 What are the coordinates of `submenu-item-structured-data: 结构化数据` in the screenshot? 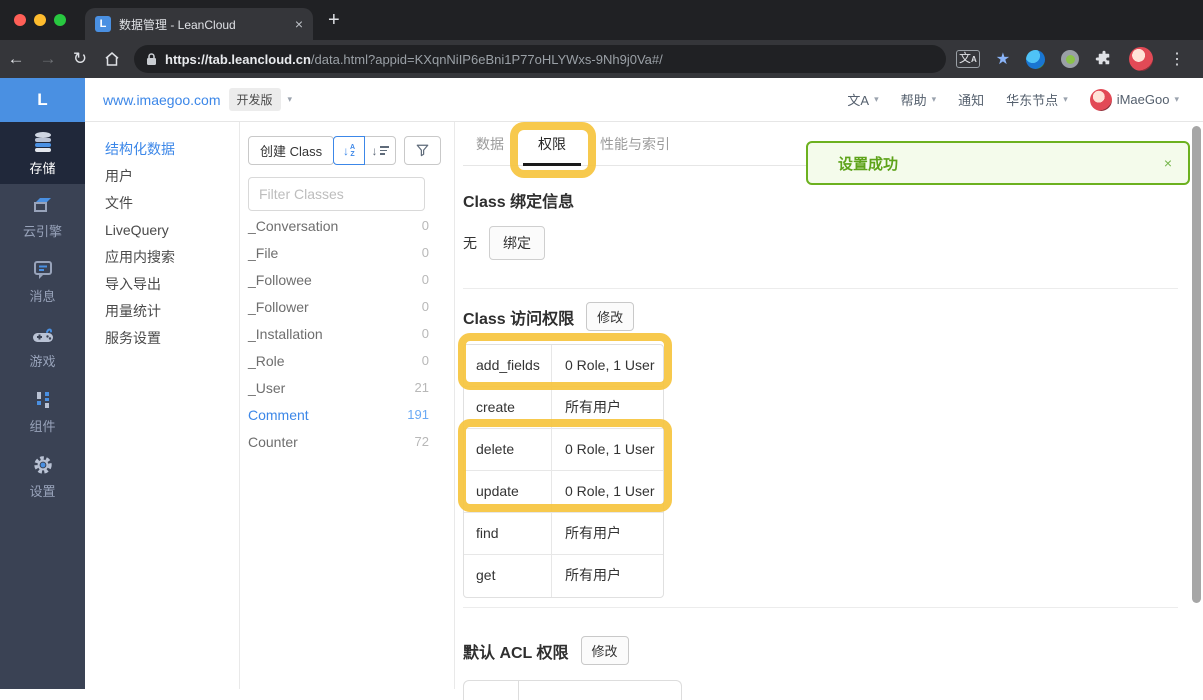 It's located at (162, 149).